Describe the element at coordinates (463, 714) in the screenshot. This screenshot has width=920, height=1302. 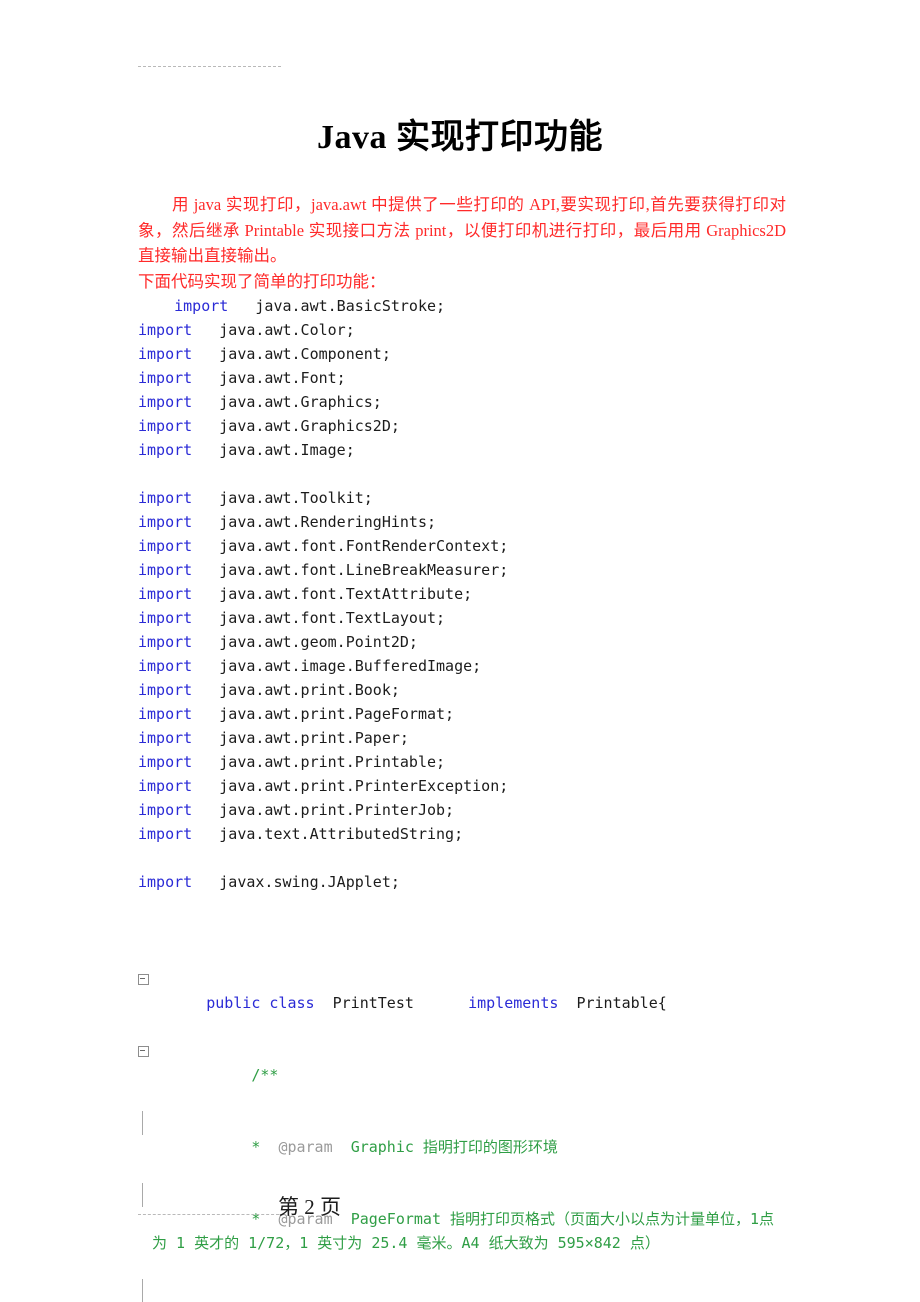
I see `import-statement-line: import java.awt.print.PageFormat;` at that location.